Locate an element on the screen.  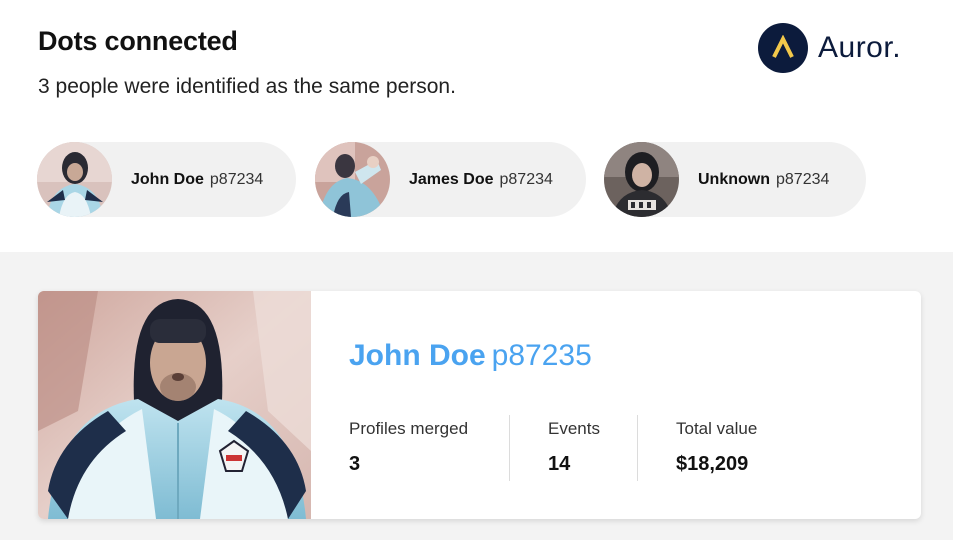
auror-logo: Auror. is located at coordinates (829, 48).